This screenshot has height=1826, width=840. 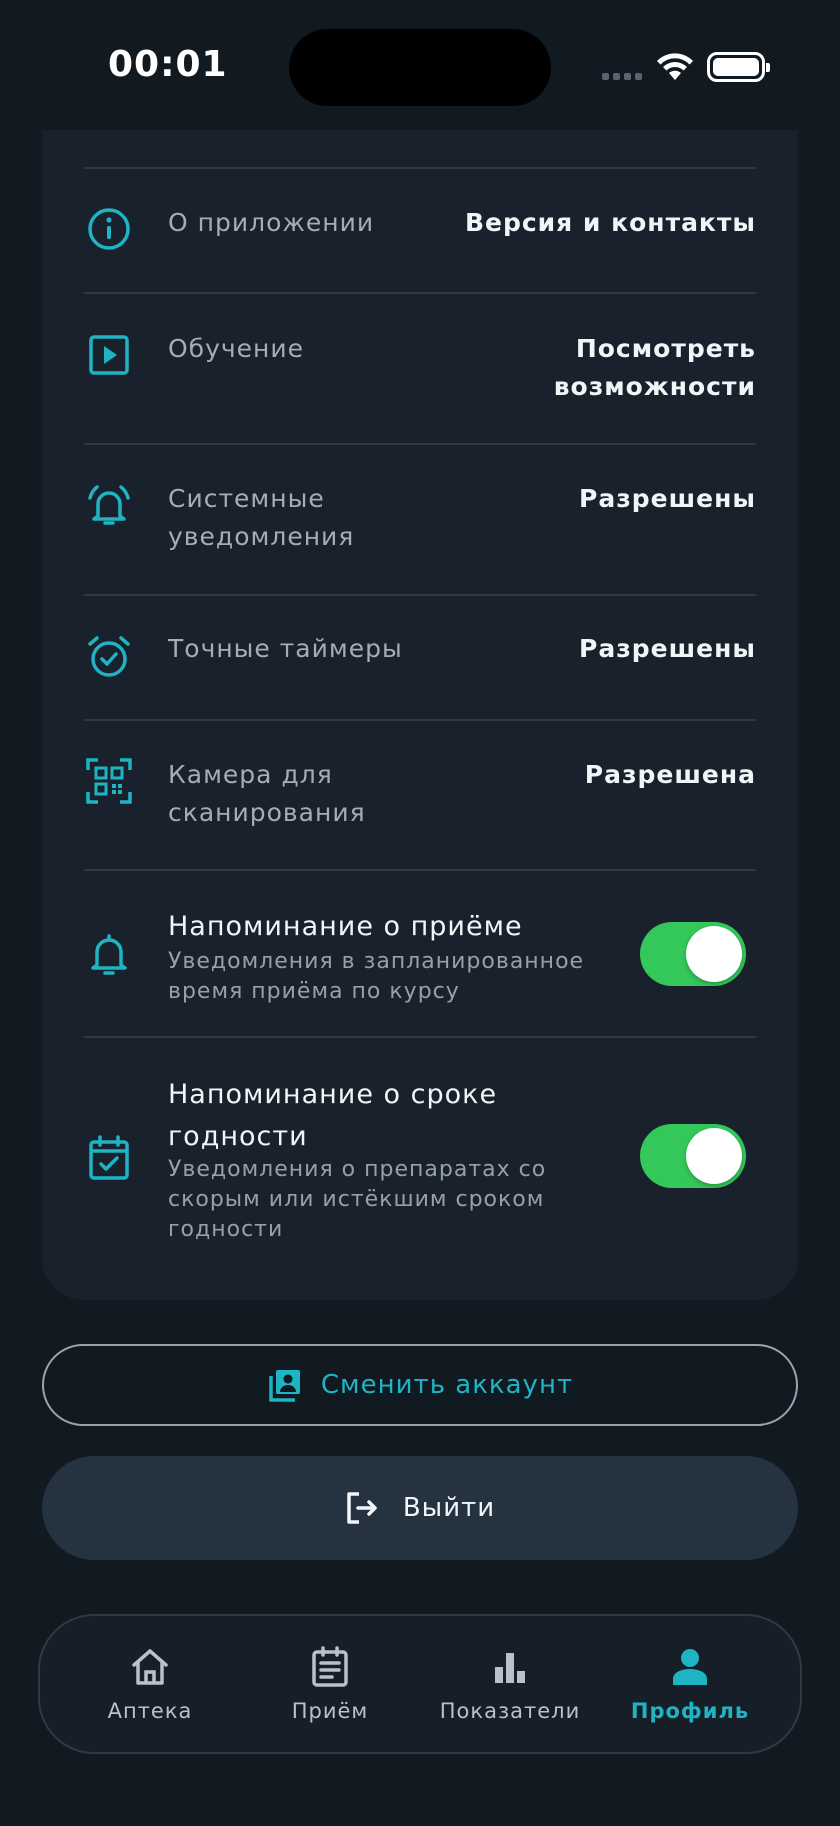 I want to click on expiry-reminder-subtitle-line1: Уведомления о препаратах со, so click(x=357, y=1169).